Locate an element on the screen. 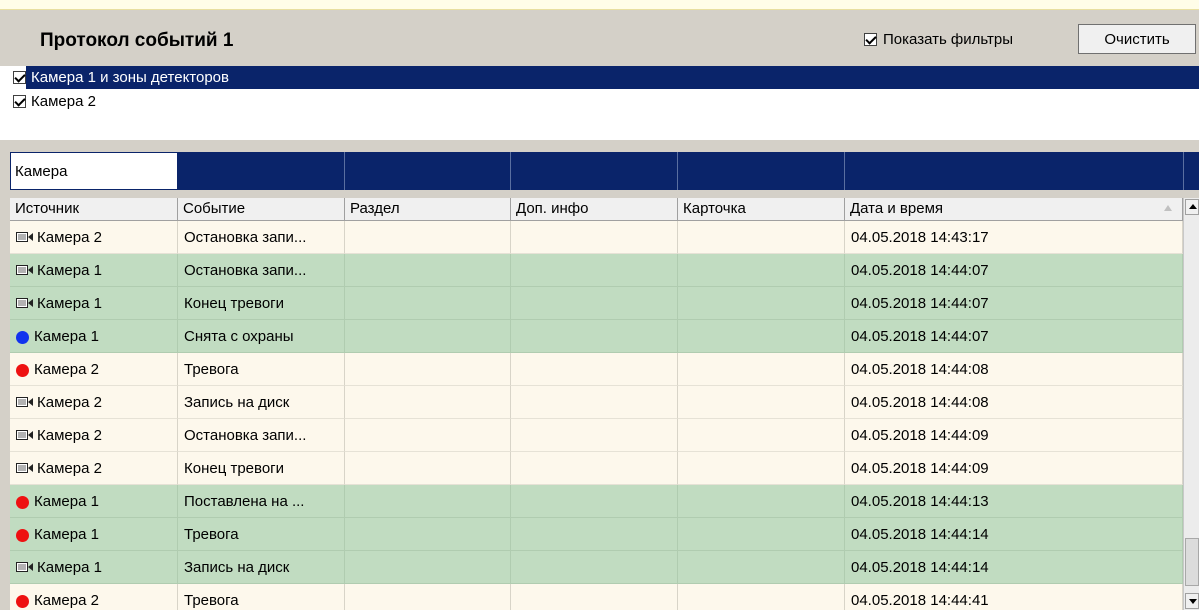 The width and height of the screenshot is (1199, 610). cell-datetime: 04.05.2018 14:43:17 is located at coordinates (1014, 237).